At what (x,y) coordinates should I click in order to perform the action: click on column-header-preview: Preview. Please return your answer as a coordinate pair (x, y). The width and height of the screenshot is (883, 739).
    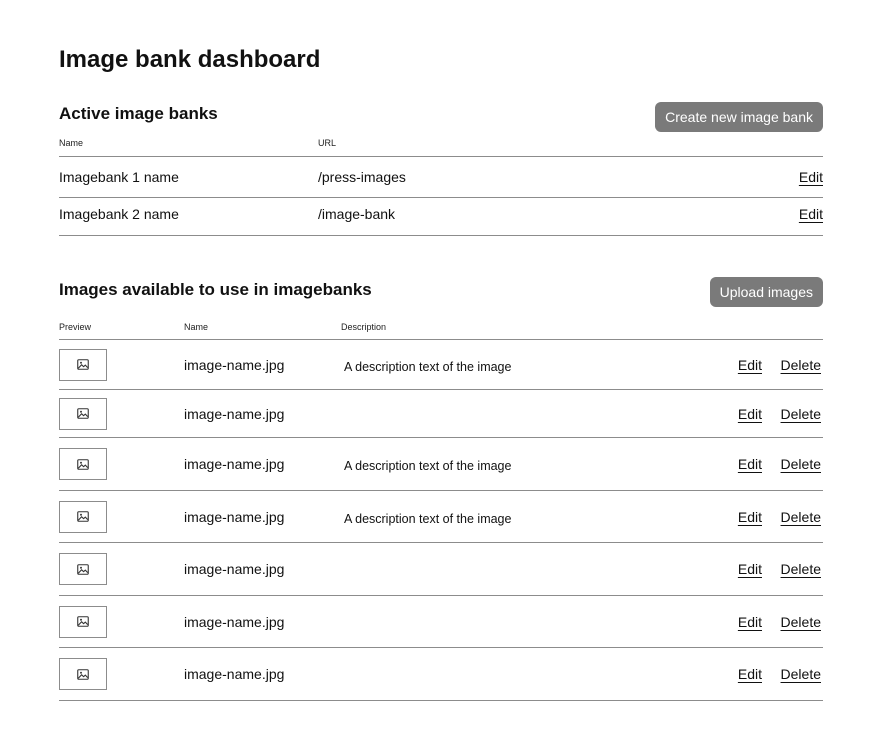
    Looking at the image, I should click on (75, 327).